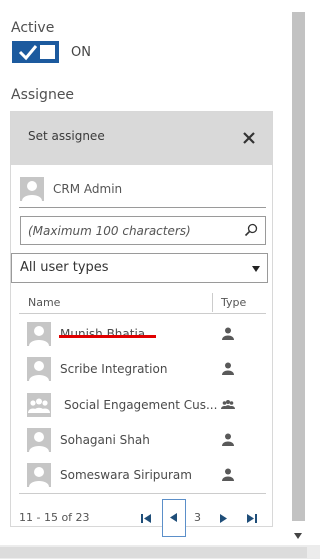 The height and width of the screenshot is (559, 320). I want to click on list-item: Someswara Siripuram, so click(142, 475).